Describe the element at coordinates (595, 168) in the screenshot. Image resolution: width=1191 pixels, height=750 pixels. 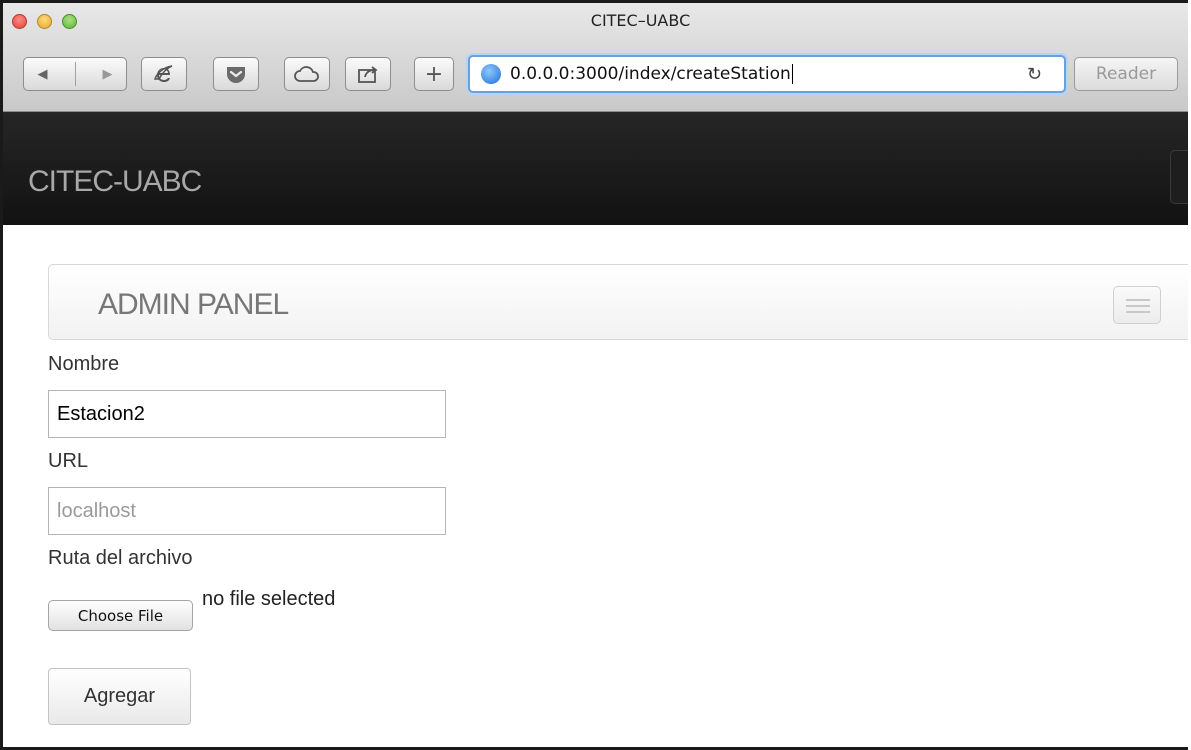
I see `site-navbar: CITEC-UABC` at that location.